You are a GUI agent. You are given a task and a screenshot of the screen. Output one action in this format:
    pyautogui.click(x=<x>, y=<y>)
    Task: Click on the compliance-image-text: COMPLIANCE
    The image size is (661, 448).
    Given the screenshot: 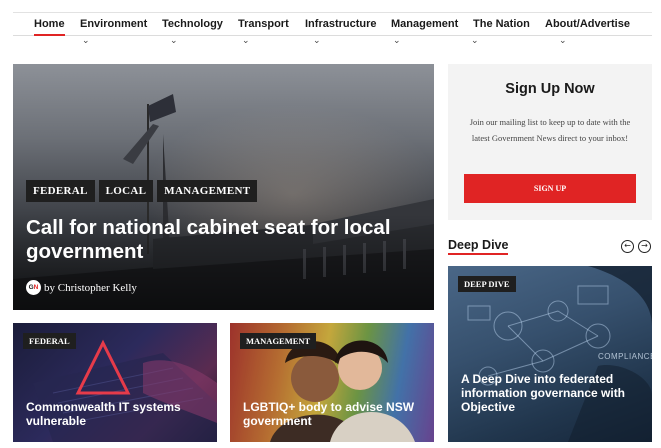 What is the action you would take?
    pyautogui.click(x=625, y=356)
    